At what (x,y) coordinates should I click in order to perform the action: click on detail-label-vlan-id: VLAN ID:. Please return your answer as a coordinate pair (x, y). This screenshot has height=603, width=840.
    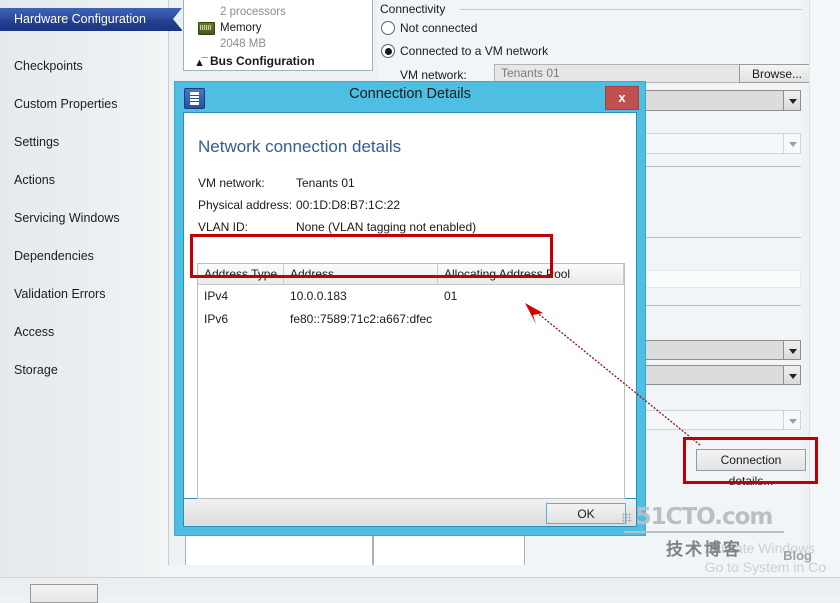
    Looking at the image, I should click on (223, 227).